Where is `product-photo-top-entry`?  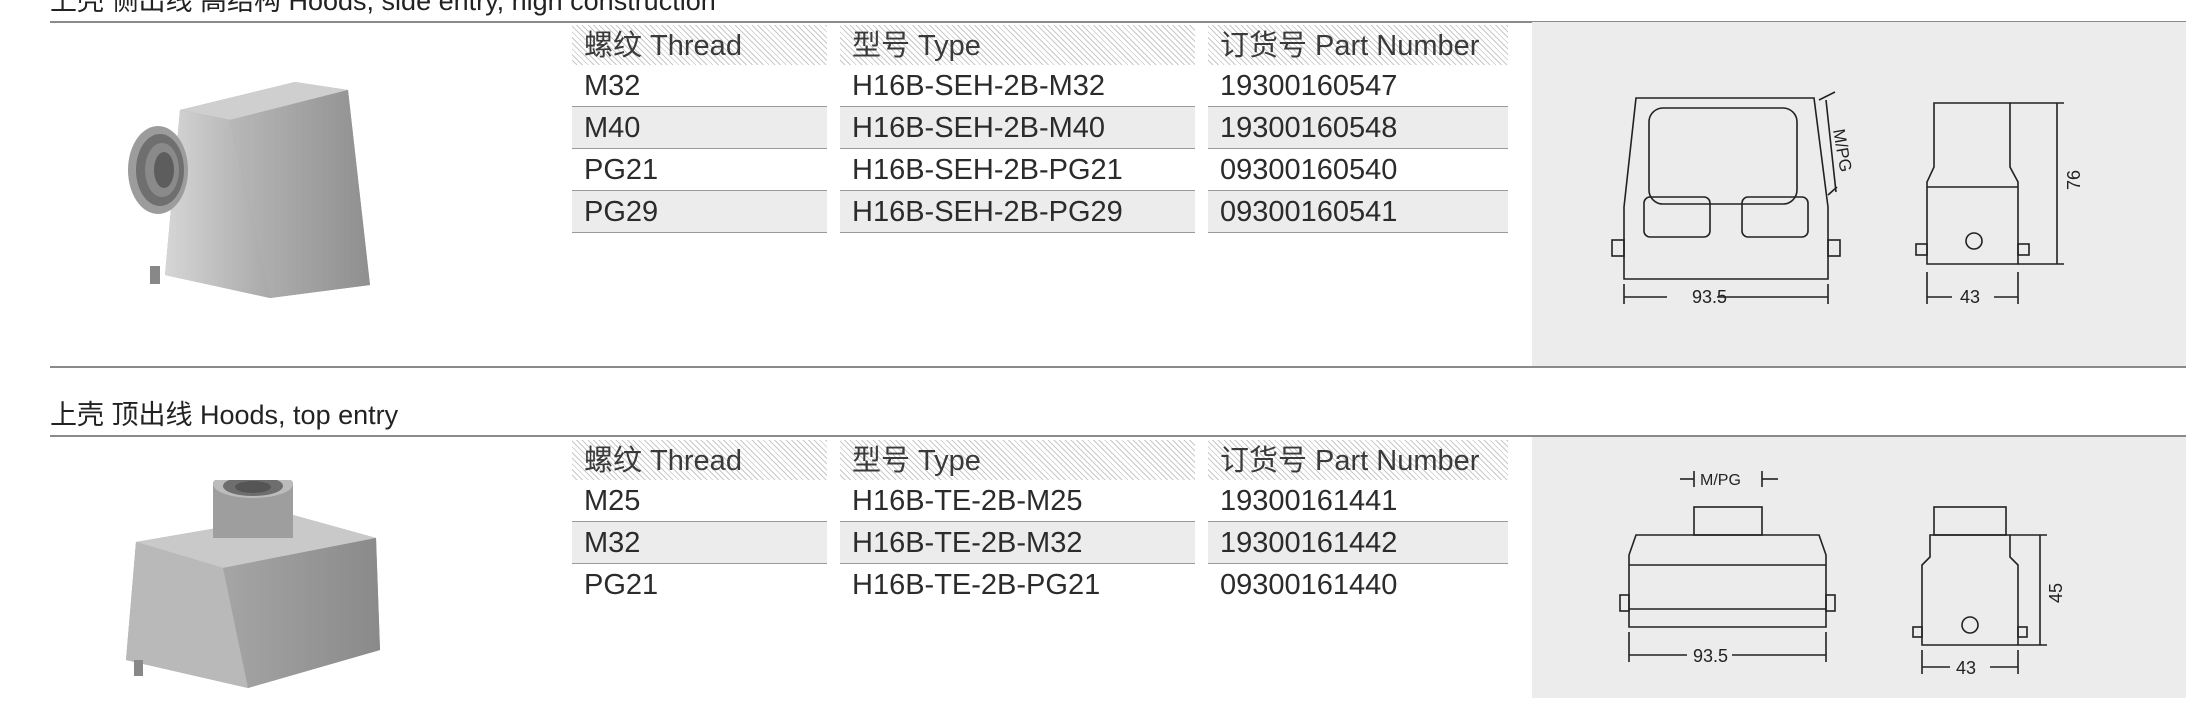
product-photo-top-entry is located at coordinates (253, 584).